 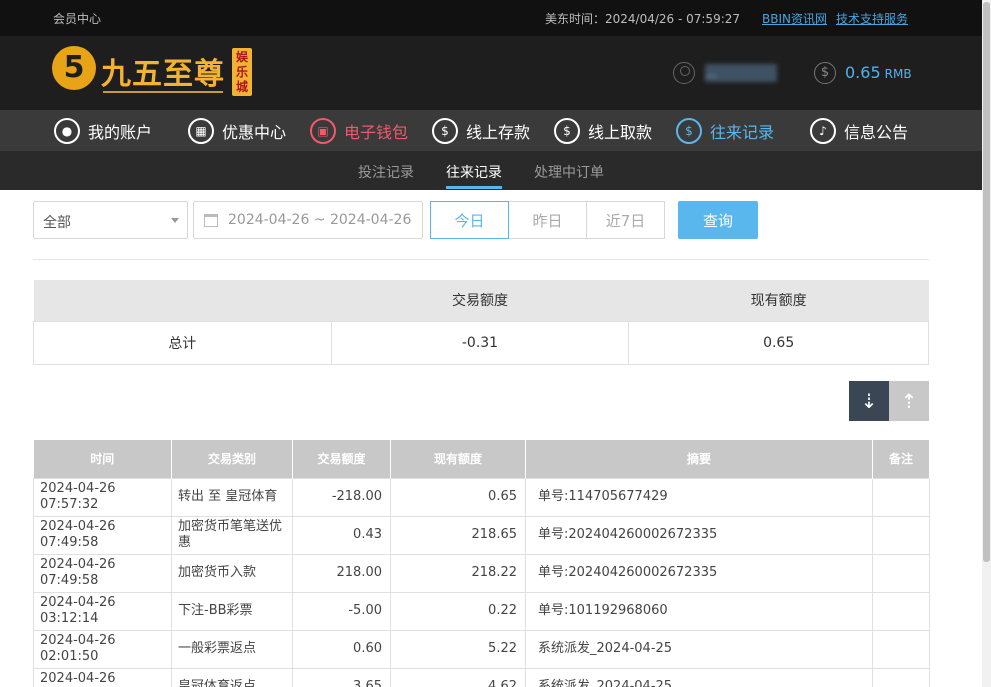 I want to click on summary-header, so click(x=182, y=300).